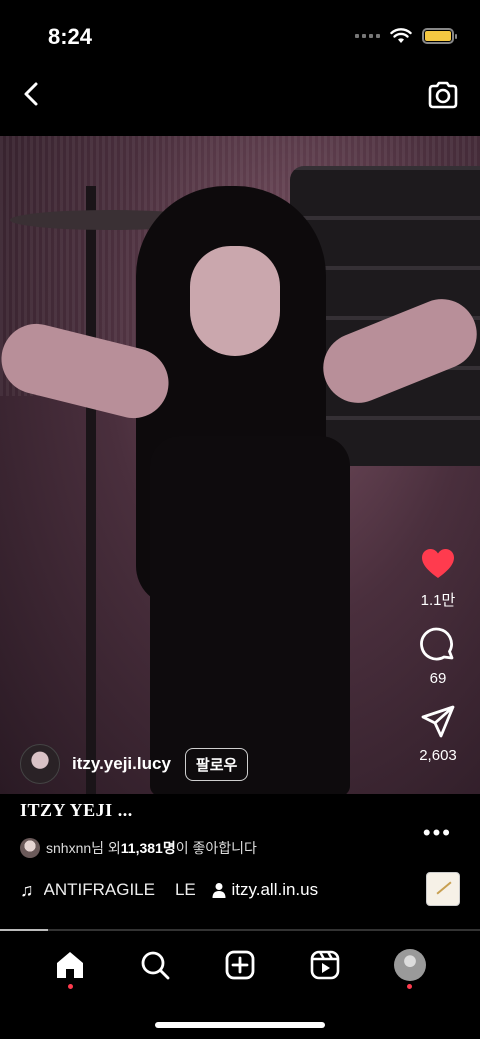  I want to click on tab-home, so click(70, 965).